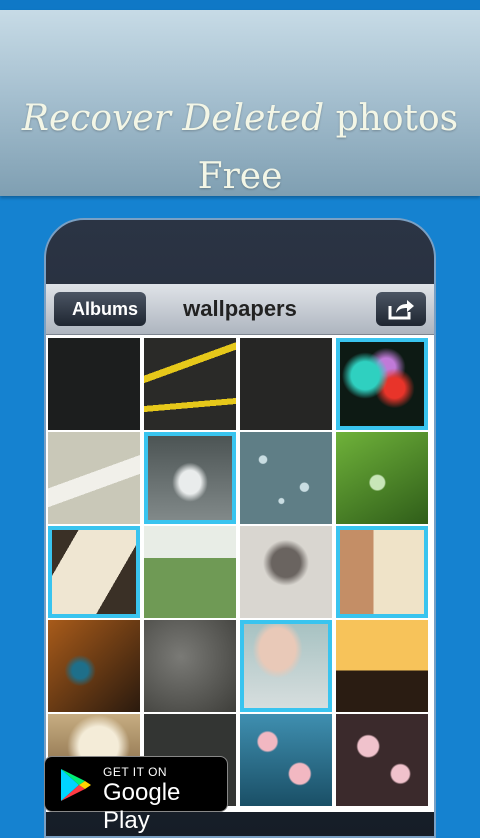 This screenshot has width=480, height=838. What do you see at coordinates (382, 760) in the screenshot?
I see `photo-thumbnail-cherry-blossom-dark` at bounding box center [382, 760].